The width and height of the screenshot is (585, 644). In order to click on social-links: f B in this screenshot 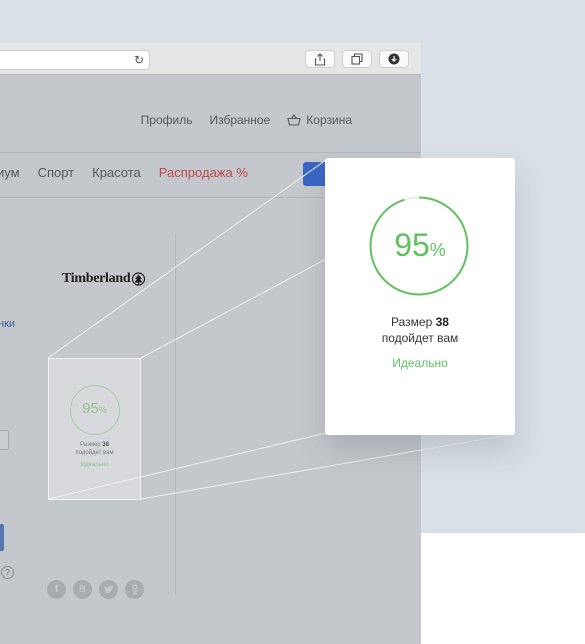, I will do `click(95, 589)`.